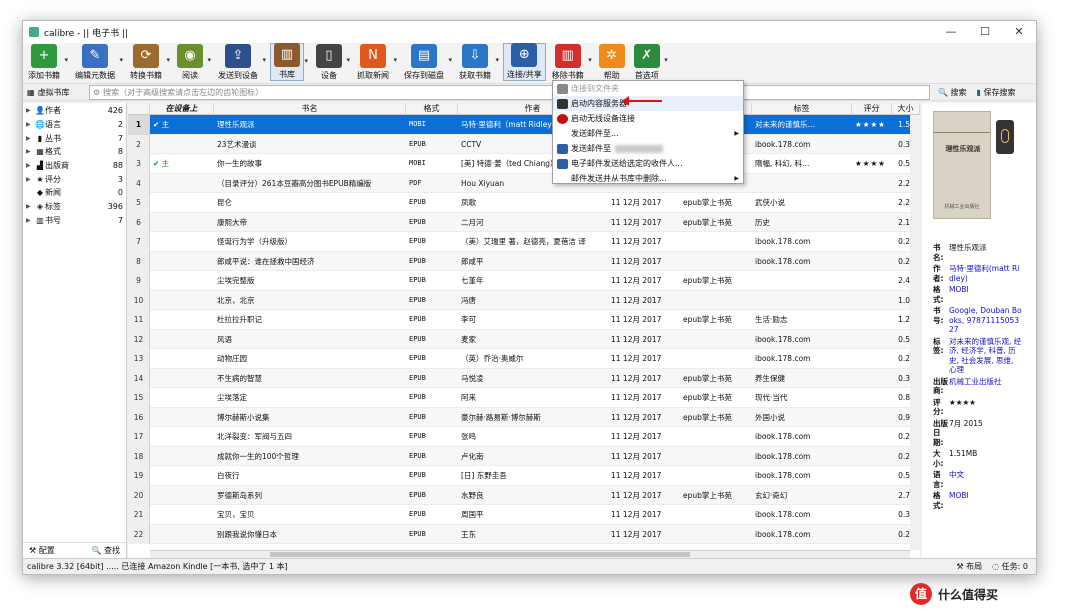 This screenshot has width=1080, height=614. What do you see at coordinates (56, 92) in the screenshot?
I see `virtual-library-button: ▦ 虚拟书库` at bounding box center [56, 92].